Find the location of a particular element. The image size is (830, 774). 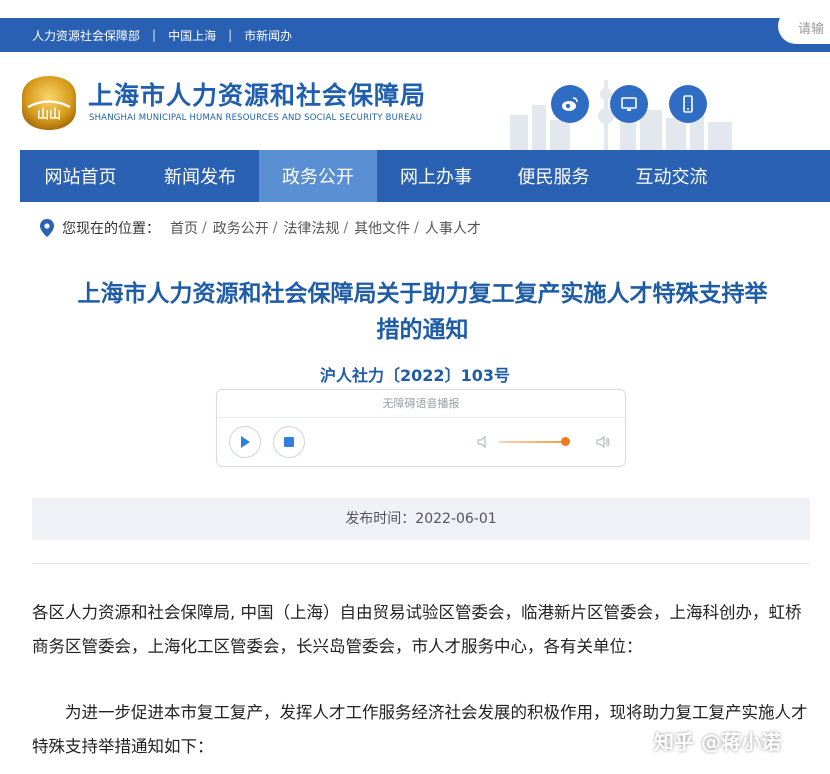

location-pin-icon is located at coordinates (47, 228).